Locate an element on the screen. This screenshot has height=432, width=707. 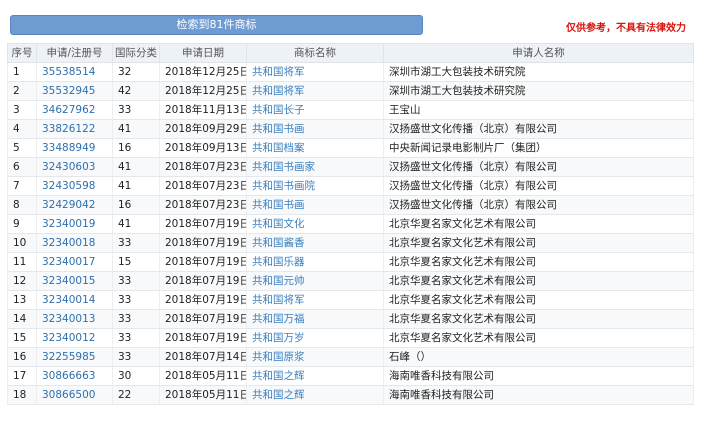
cell-registration-no-link: 35538514 is located at coordinates (74, 72).